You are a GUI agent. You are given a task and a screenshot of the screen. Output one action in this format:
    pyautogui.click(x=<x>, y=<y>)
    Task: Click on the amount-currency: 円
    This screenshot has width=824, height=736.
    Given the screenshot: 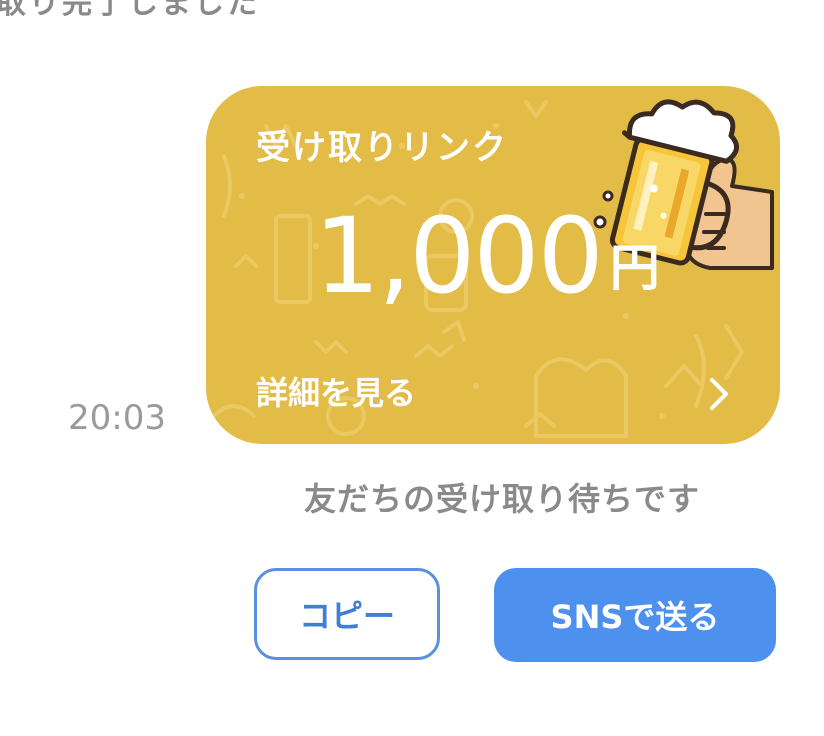 What is the action you would take?
    pyautogui.click(x=634, y=268)
    